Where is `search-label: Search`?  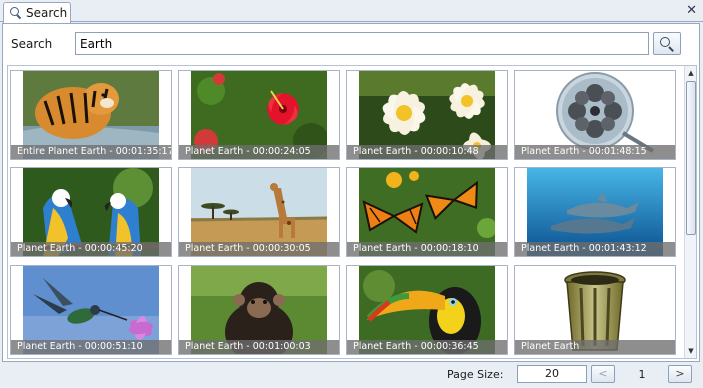 search-label: Search is located at coordinates (32, 44).